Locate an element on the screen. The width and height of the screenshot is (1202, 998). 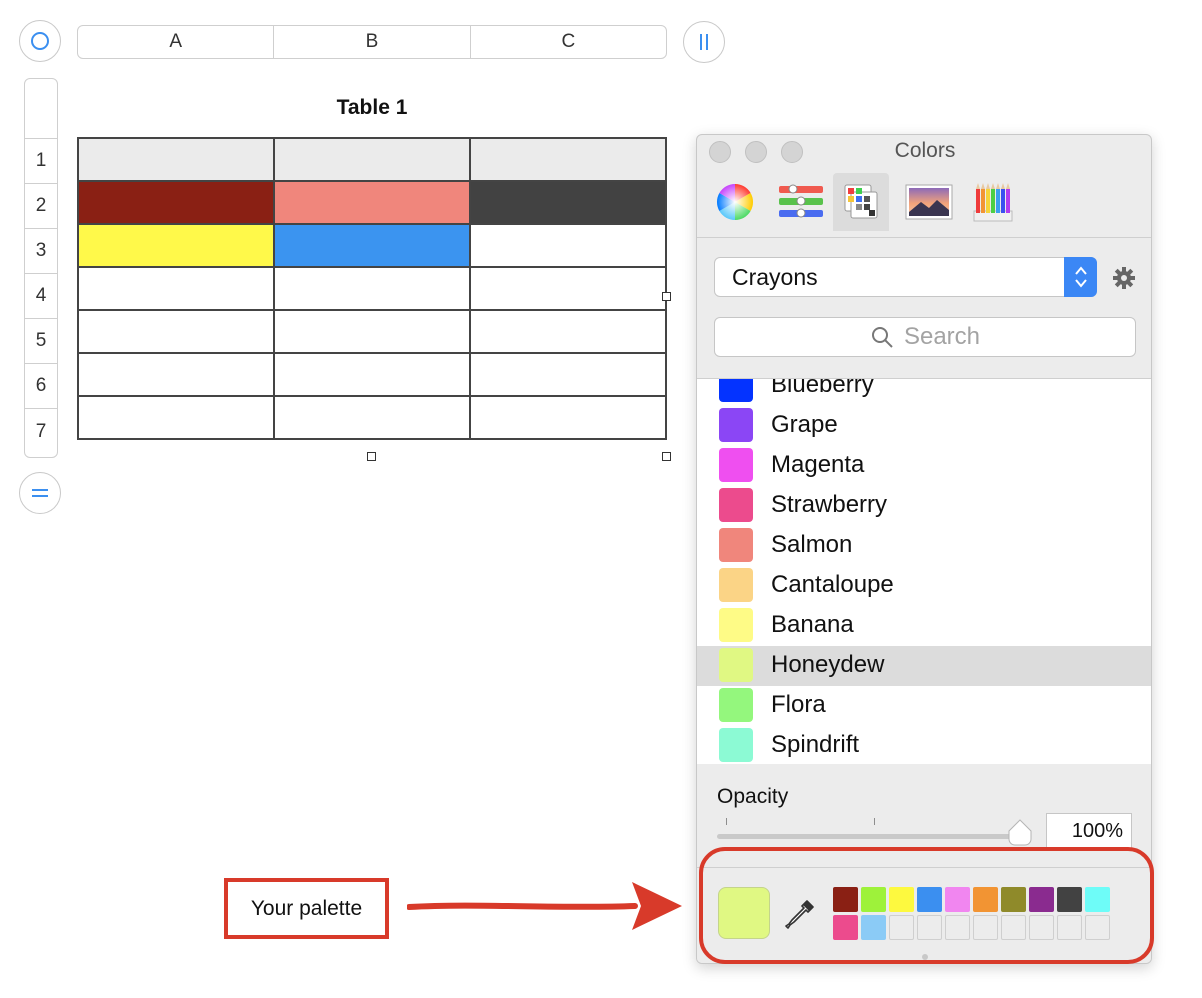
opacity-label: Opacity is located at coordinates (753, 796).